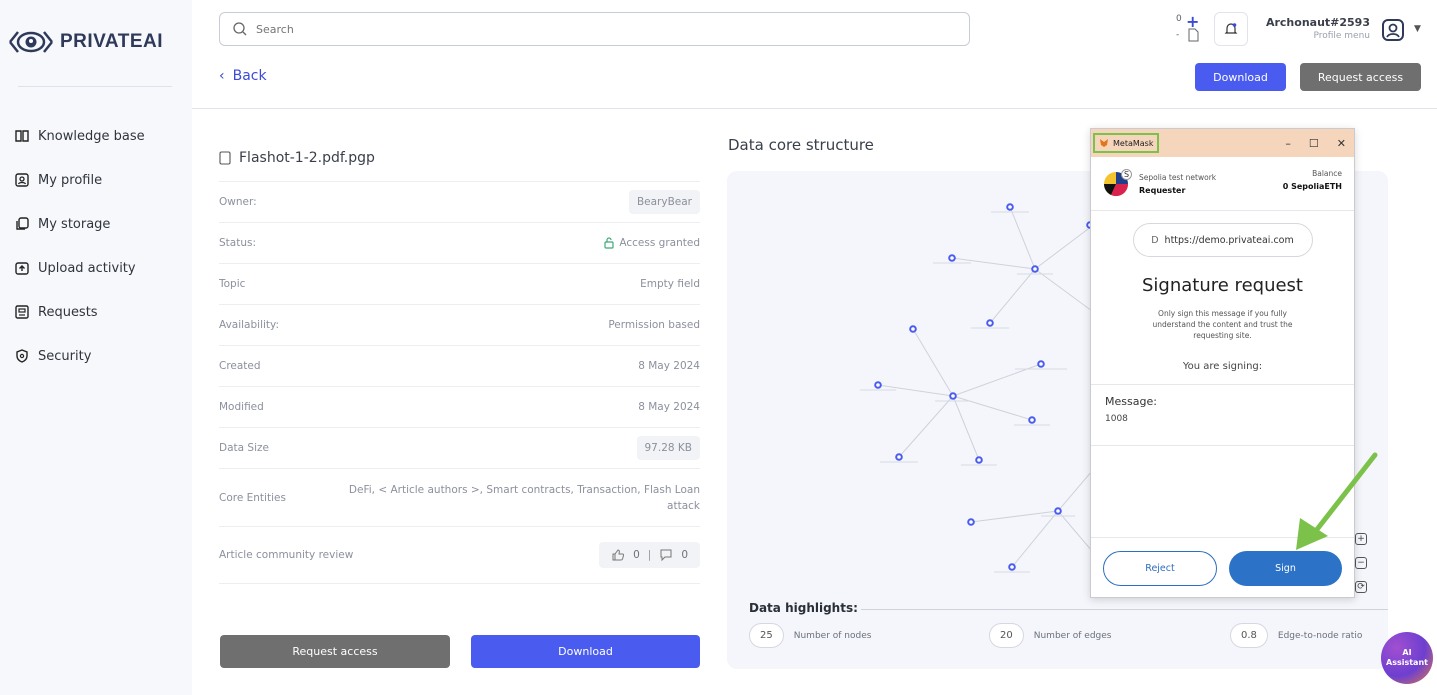 The height and width of the screenshot is (695, 1437). I want to click on status-value: Access granted, so click(659, 243).